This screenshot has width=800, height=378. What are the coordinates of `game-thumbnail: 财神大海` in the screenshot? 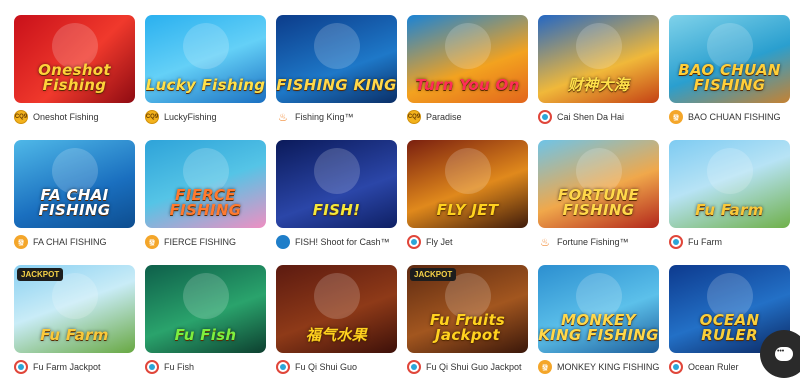 It's located at (598, 59).